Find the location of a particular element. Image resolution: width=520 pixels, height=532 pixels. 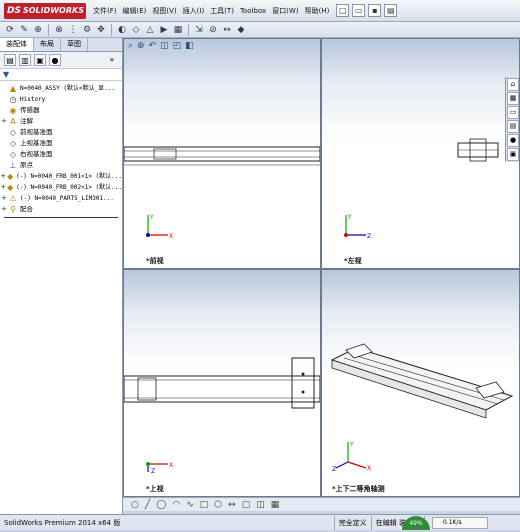

custom-properties-icon: ▣ is located at coordinates (513, 154).